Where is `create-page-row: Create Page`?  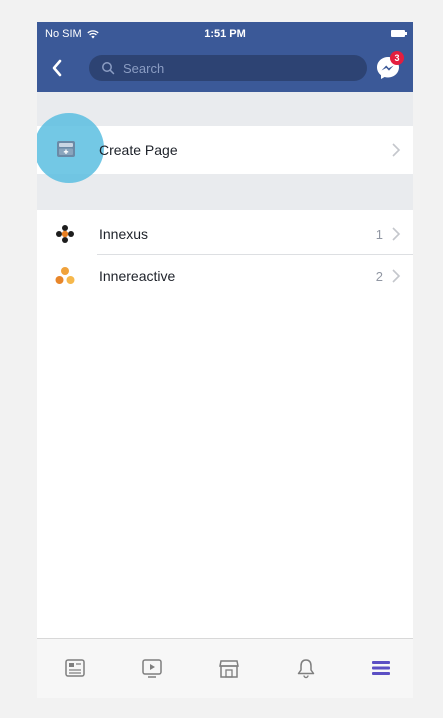
create-page-row: Create Page is located at coordinates (225, 148).